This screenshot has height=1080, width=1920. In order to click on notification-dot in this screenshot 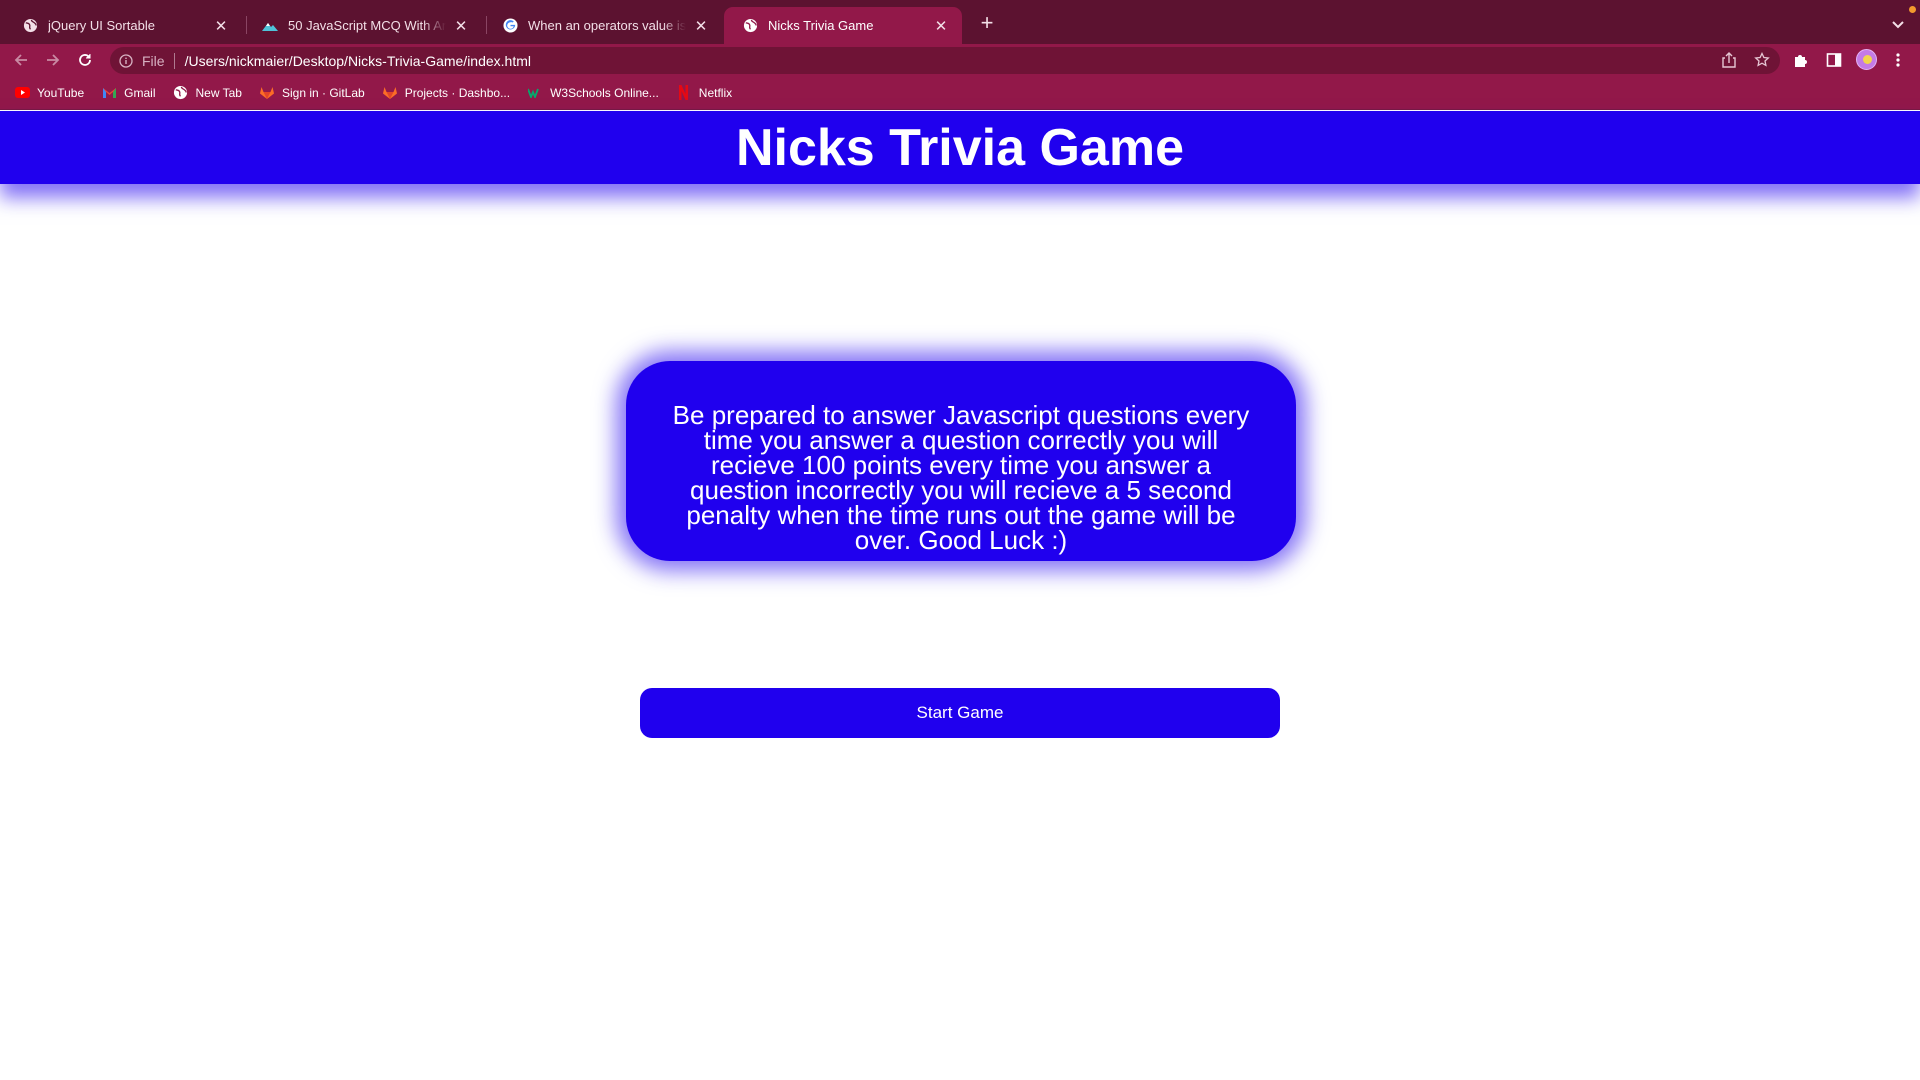, I will do `click(1912, 9)`.